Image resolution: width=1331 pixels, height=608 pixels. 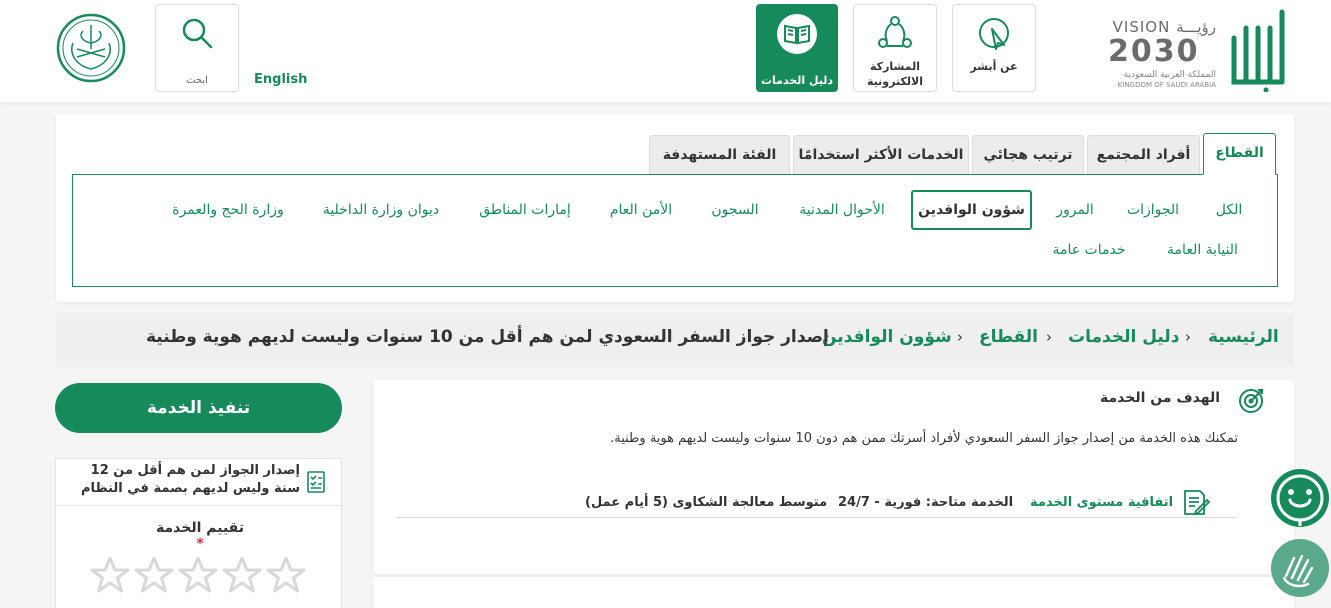 I want to click on breadcrumb-home: الرئيسية, so click(x=1243, y=337).